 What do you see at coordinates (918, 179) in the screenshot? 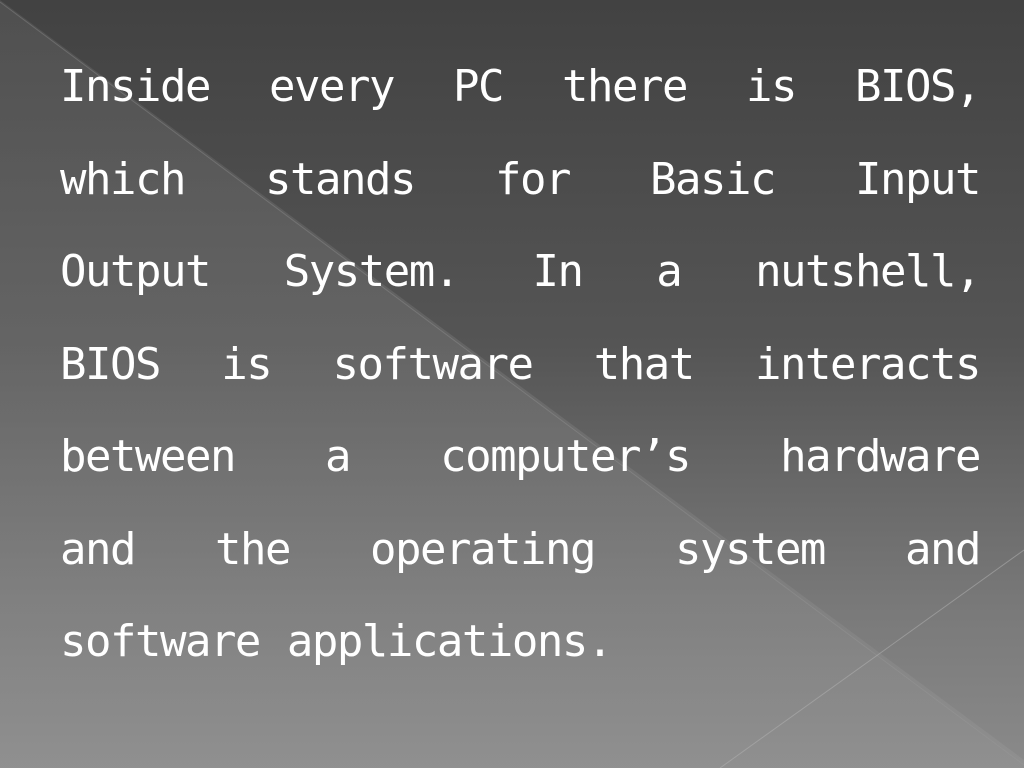
I see `word: Input` at bounding box center [918, 179].